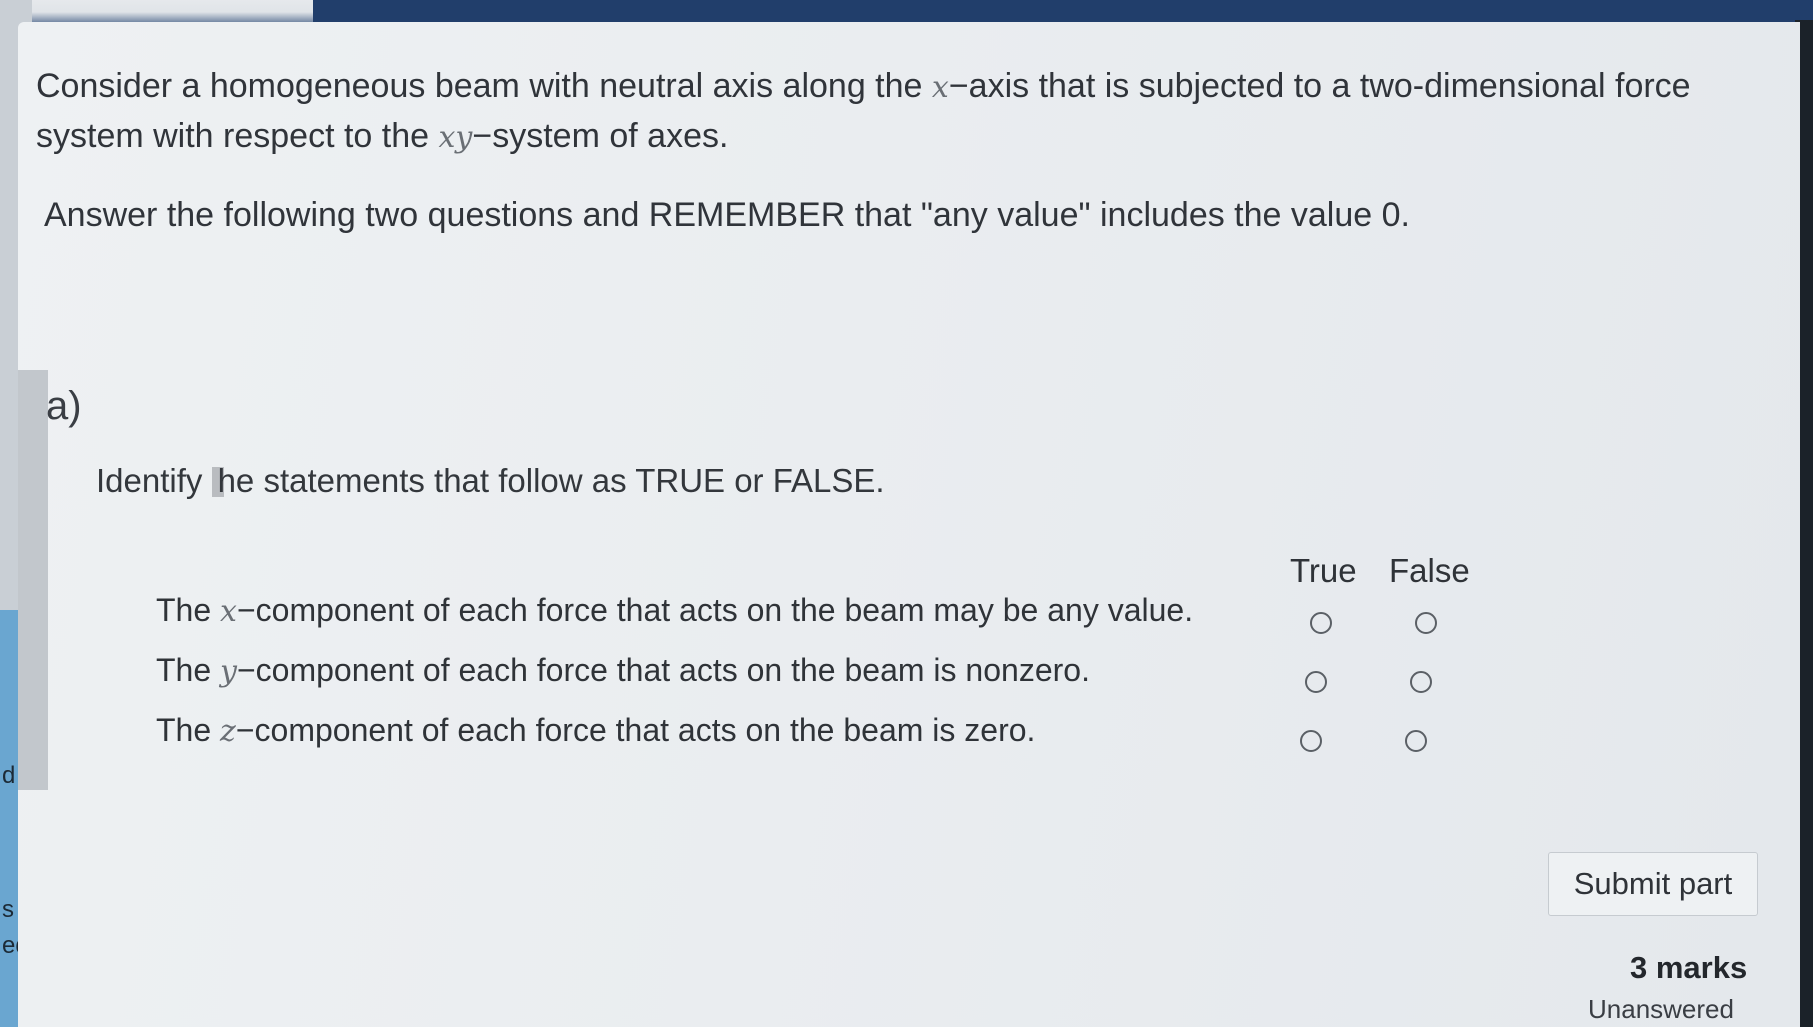  What do you see at coordinates (33, 580) in the screenshot?
I see `part-rail` at bounding box center [33, 580].